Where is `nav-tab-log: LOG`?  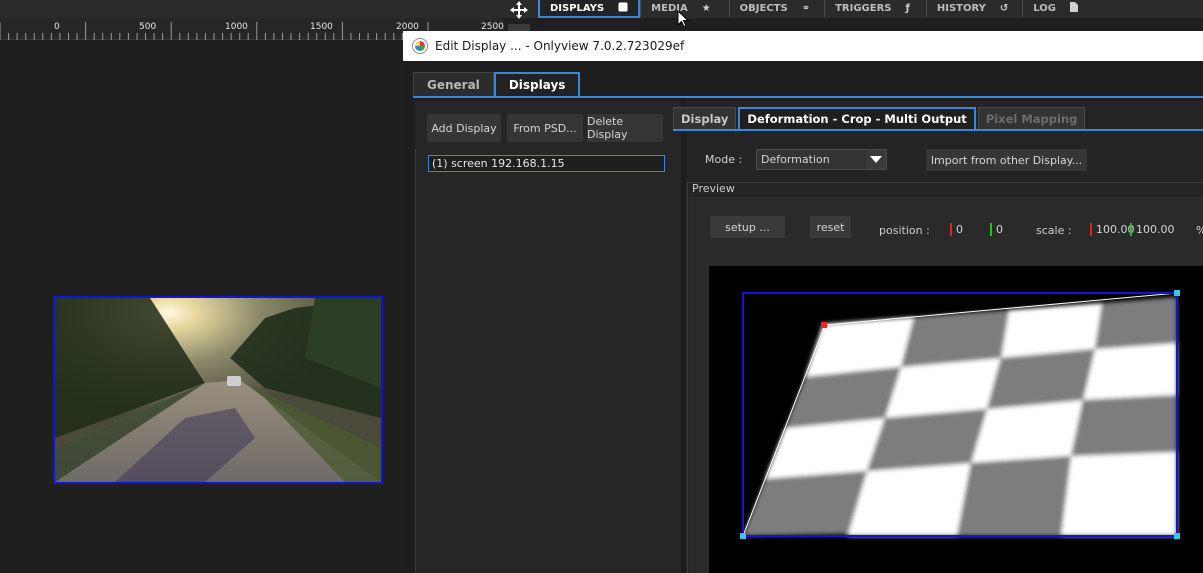
nav-tab-log: LOG is located at coordinates (1056, 8).